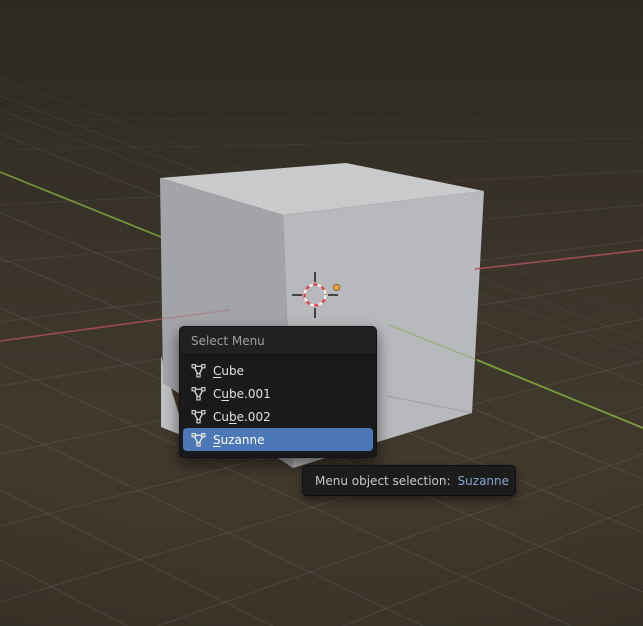 The width and height of the screenshot is (643, 626). I want to click on x-axis-line, so click(81, 330).